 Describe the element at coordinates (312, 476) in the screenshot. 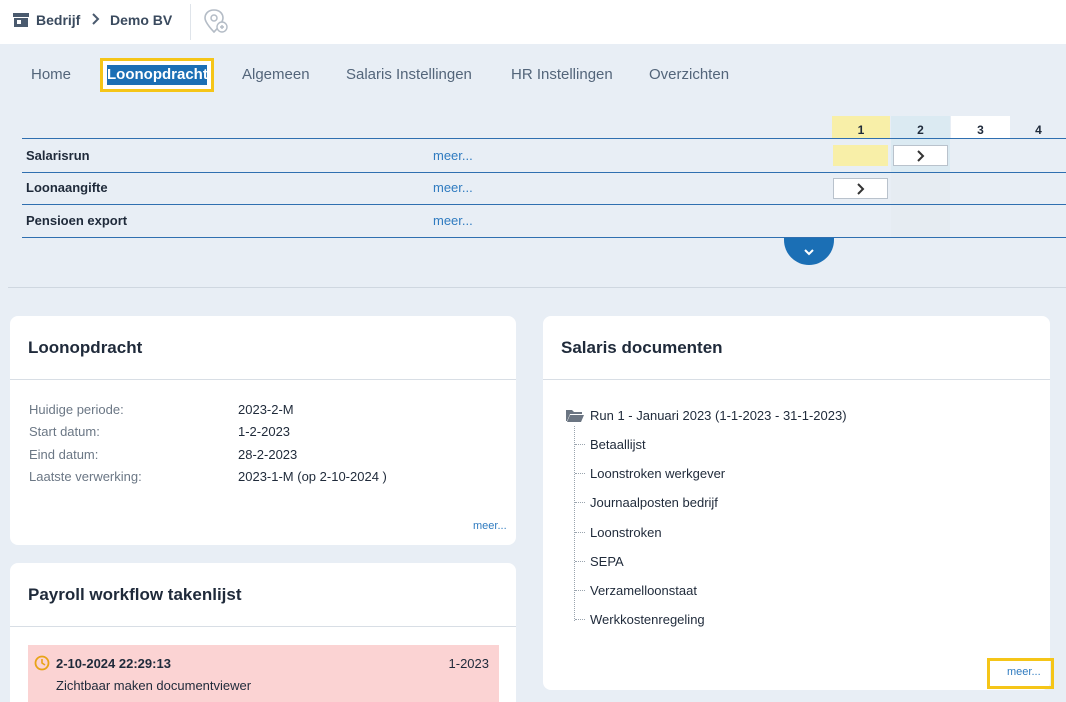

I see `field-value: 2023-1-M (op 2-10-2024 )` at that location.